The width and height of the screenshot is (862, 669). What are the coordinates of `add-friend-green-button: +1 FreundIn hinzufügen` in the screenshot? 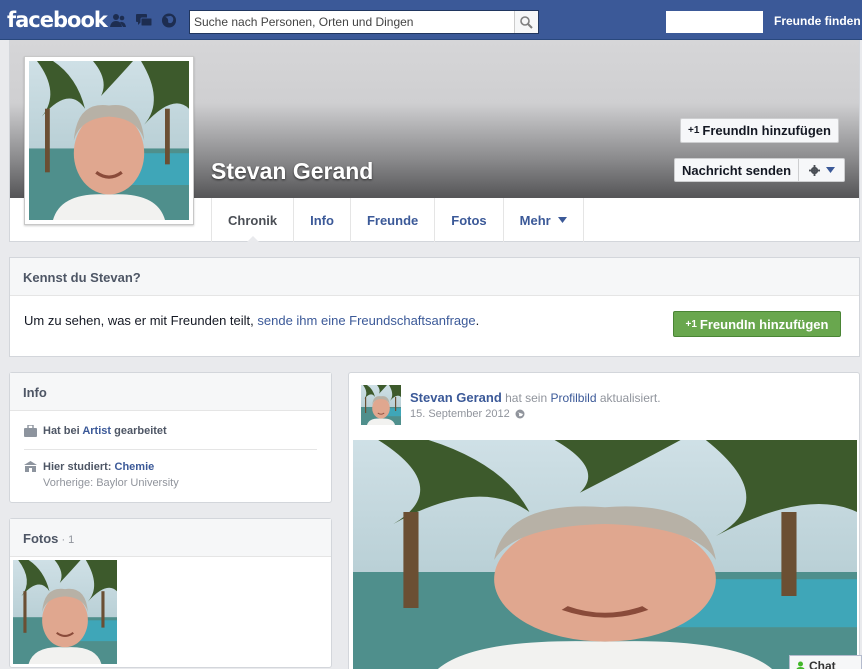 It's located at (757, 324).